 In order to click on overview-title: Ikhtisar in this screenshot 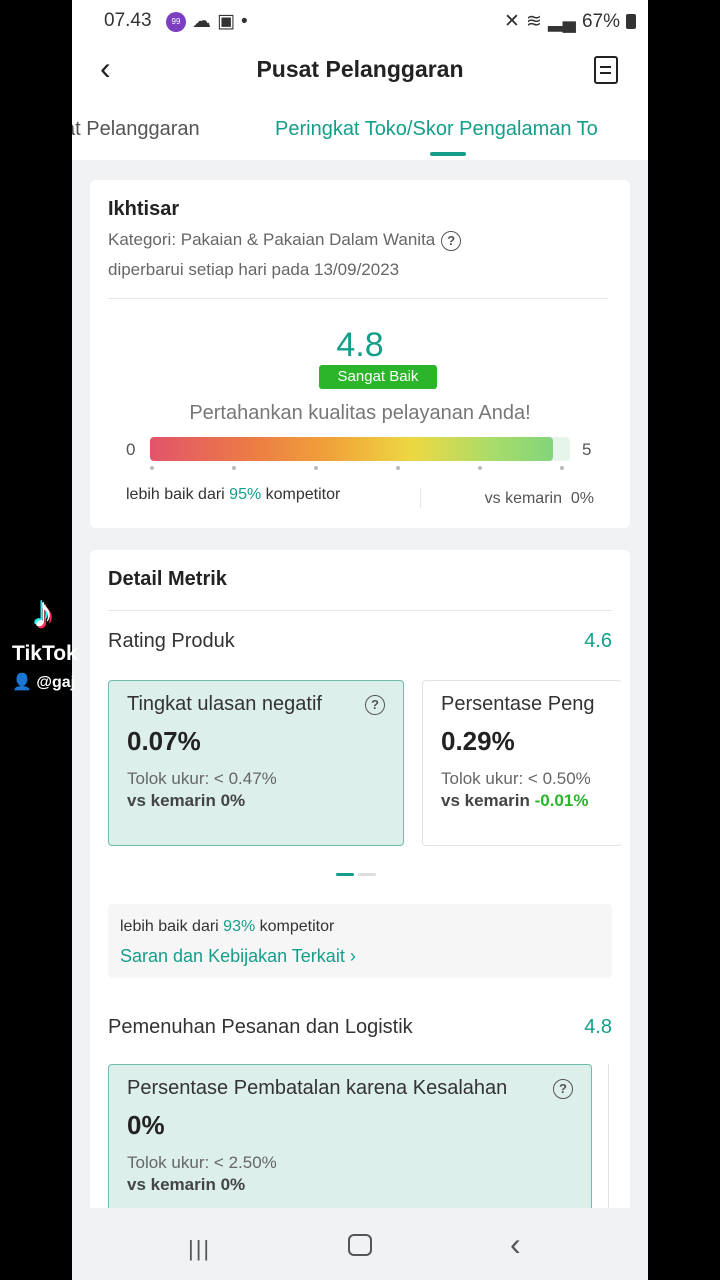, I will do `click(144, 209)`.